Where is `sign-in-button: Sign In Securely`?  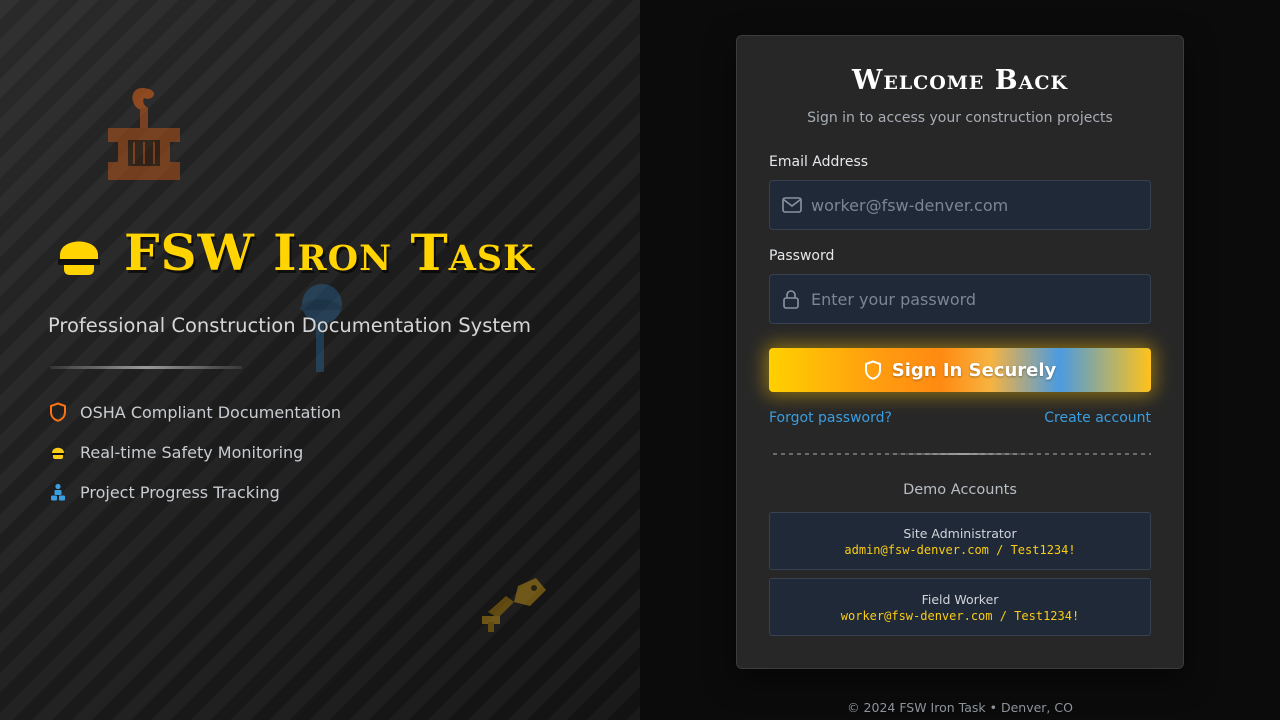 sign-in-button: Sign In Securely is located at coordinates (960, 370).